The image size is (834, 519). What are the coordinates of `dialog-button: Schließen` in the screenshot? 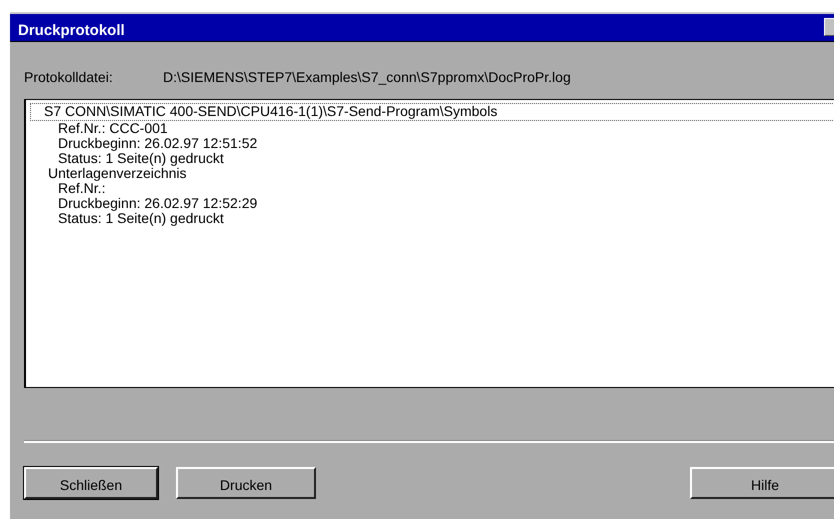 It's located at (91, 483).